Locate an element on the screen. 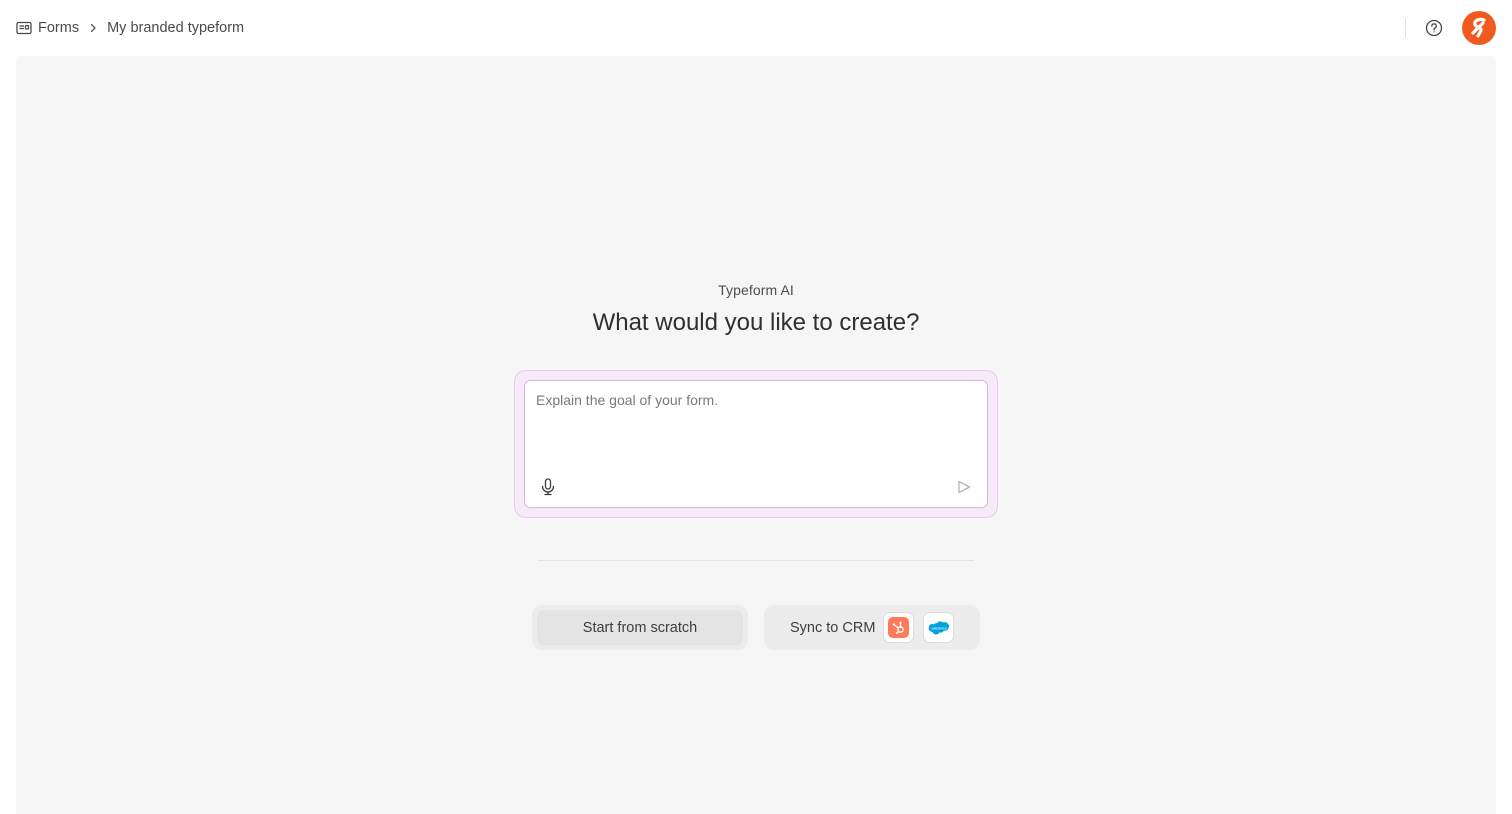  breadcrumb-current-form: My branded typeform is located at coordinates (175, 28).